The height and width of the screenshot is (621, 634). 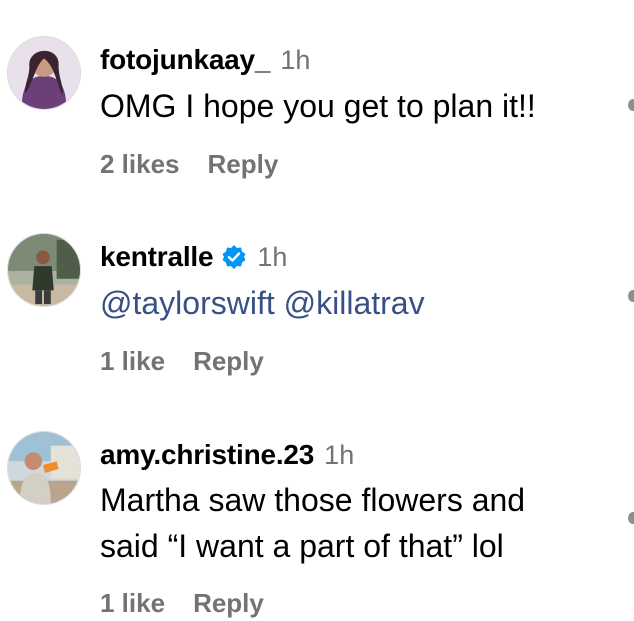 What do you see at coordinates (189, 164) in the screenshot?
I see `comment-meta: 2 likes Reply` at bounding box center [189, 164].